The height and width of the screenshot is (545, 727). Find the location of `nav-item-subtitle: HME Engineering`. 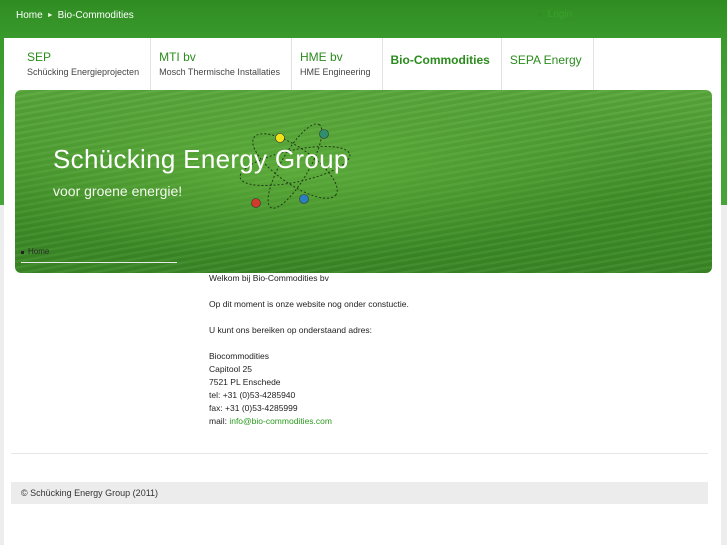

nav-item-subtitle: HME Engineering is located at coordinates (335, 72).